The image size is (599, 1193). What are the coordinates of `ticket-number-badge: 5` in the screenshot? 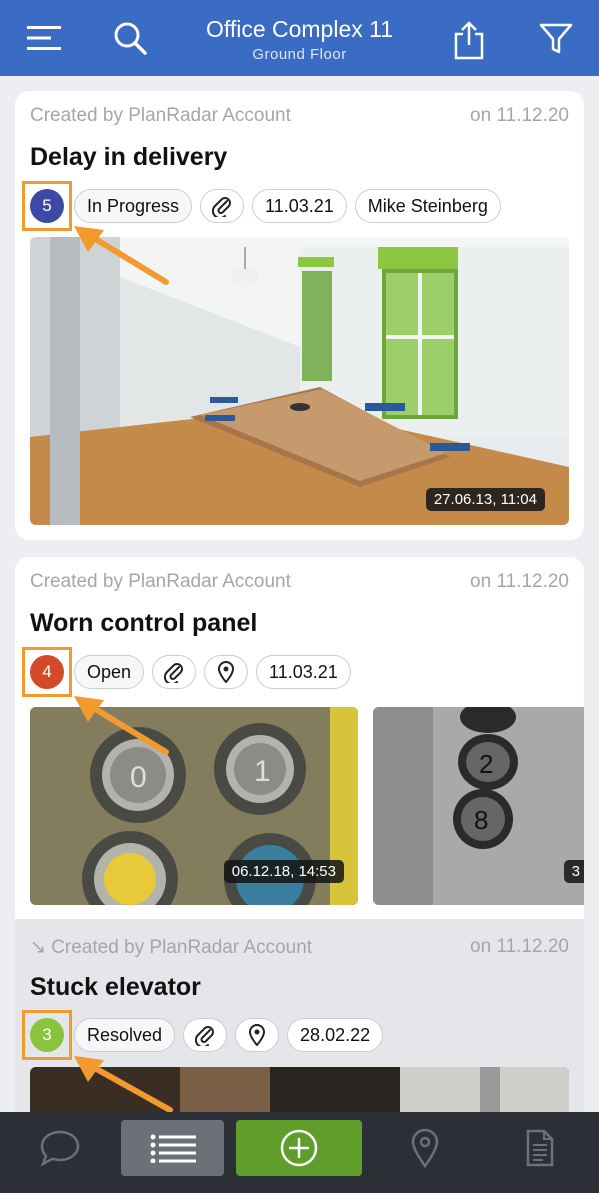 It's located at (47, 206).